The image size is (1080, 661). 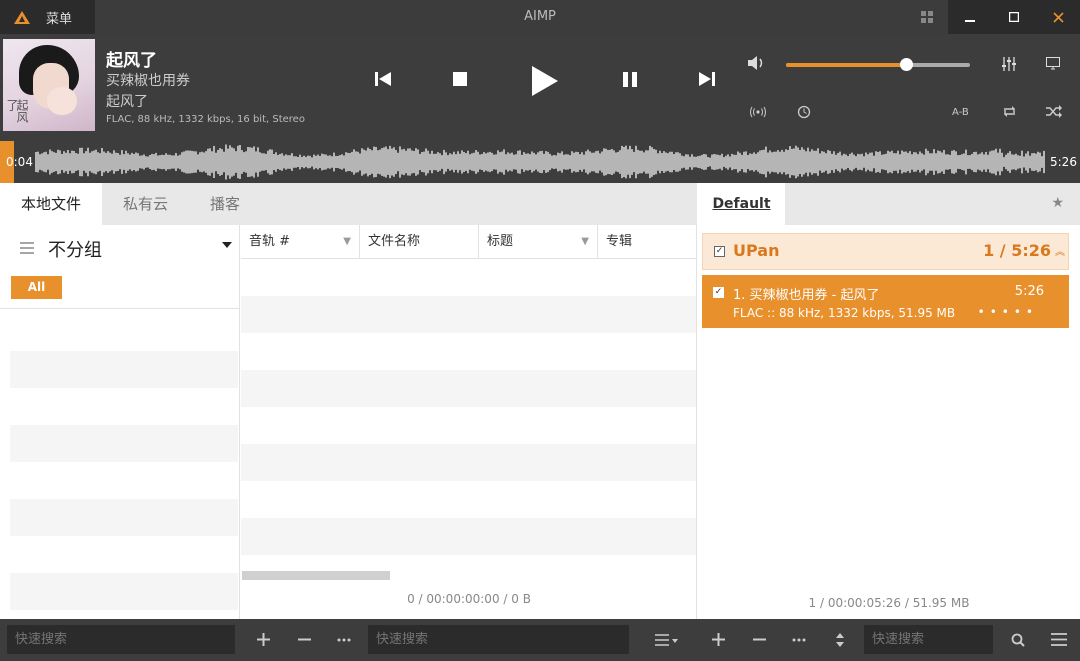 I want to click on clock-icon, so click(x=804, y=112).